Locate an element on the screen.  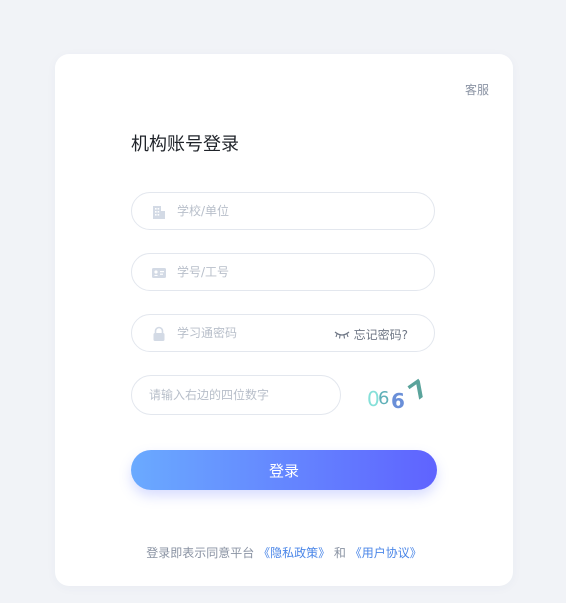
account-input is located at coordinates (252, 272).